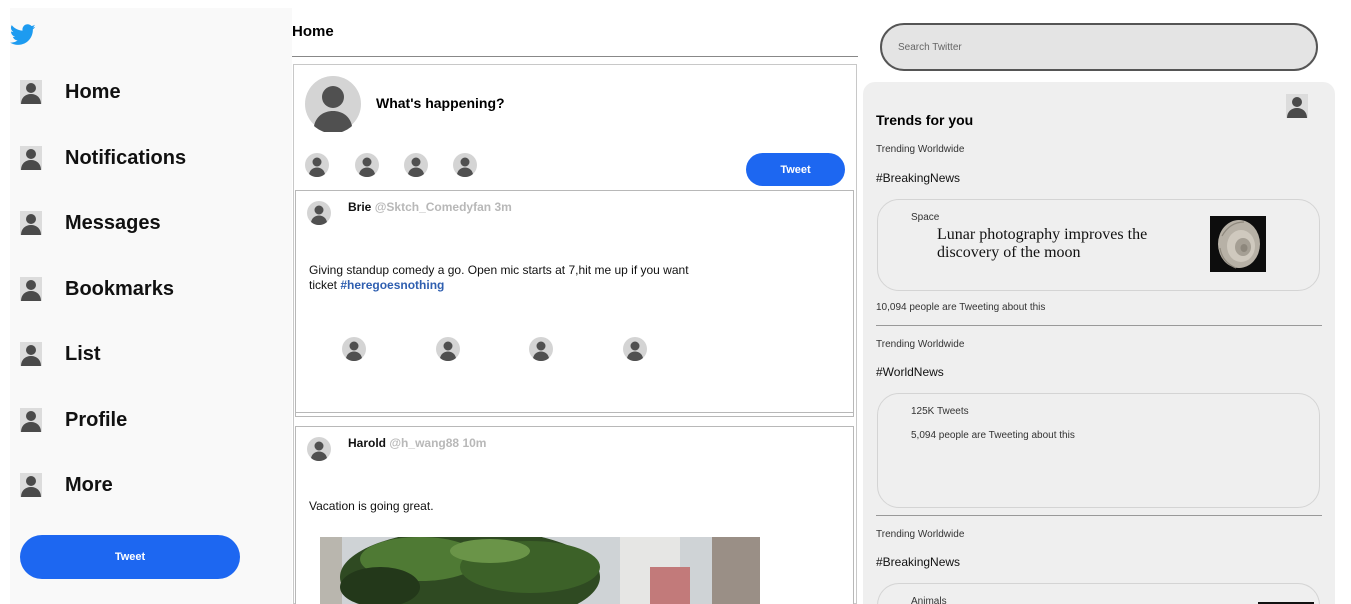  I want to click on tweet-timestamp: 3m, so click(503, 207).